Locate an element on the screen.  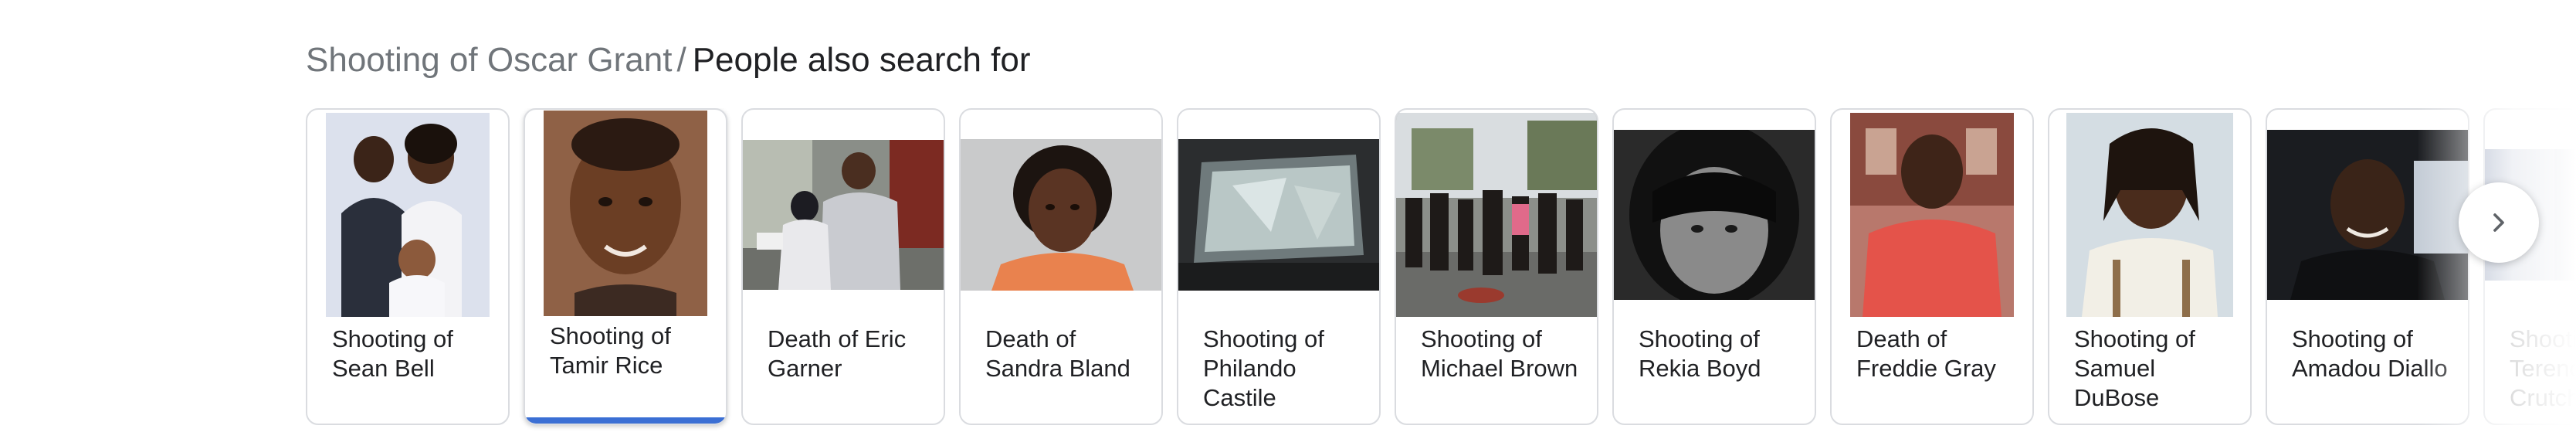
card-michael-brown: Shooting of Michael Brown is located at coordinates (1496, 266).